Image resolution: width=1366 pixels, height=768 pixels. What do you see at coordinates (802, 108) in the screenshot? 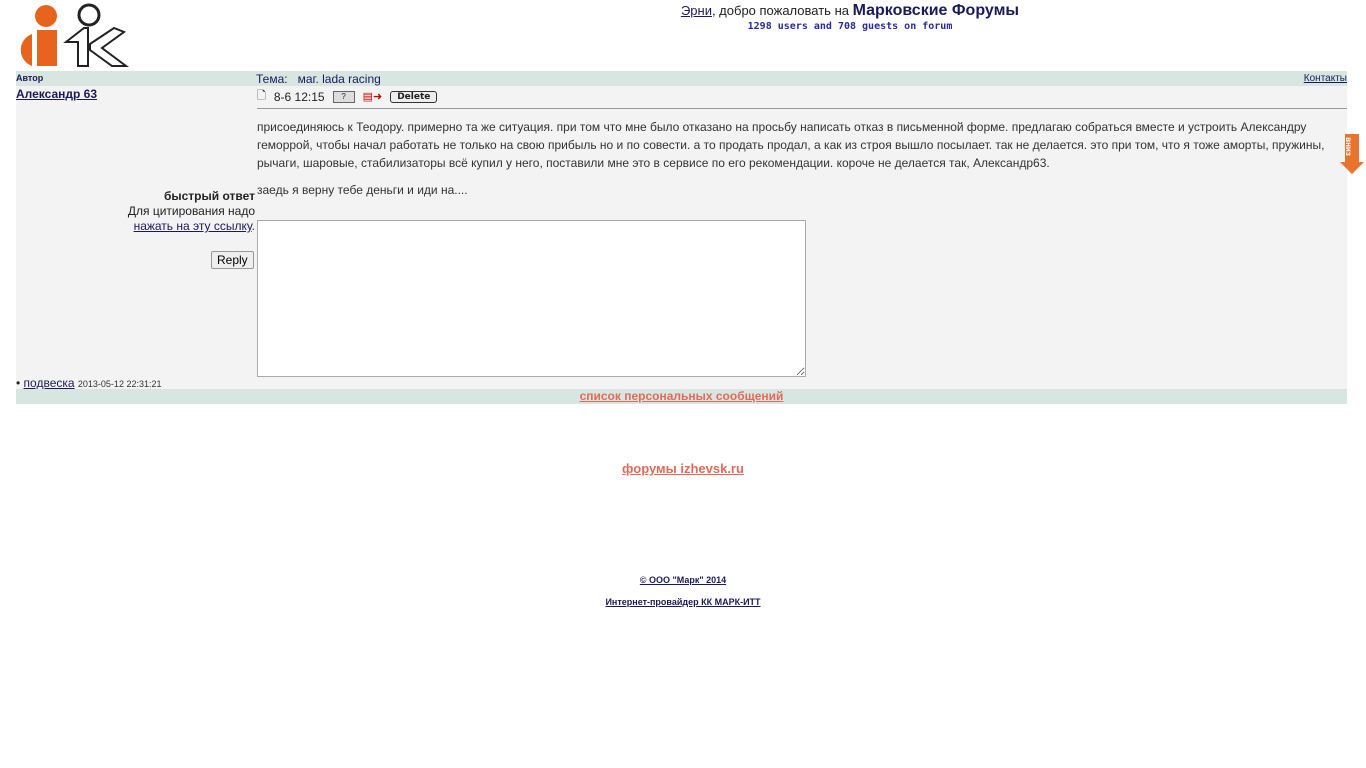
I see `post-divider` at bounding box center [802, 108].